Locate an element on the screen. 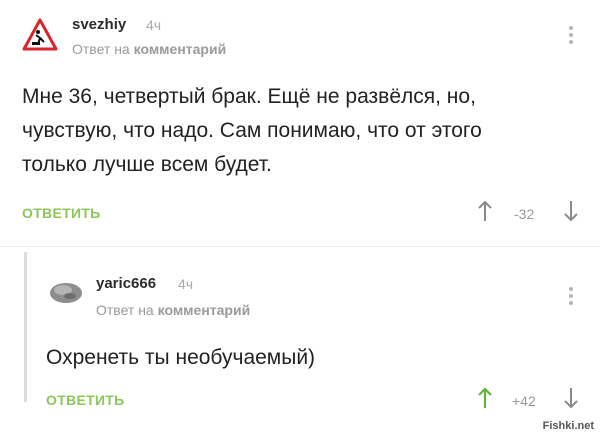 Image resolution: width=600 pixels, height=436 pixels. comment-body: Охренеть ты необучаемый) is located at coordinates (180, 358).